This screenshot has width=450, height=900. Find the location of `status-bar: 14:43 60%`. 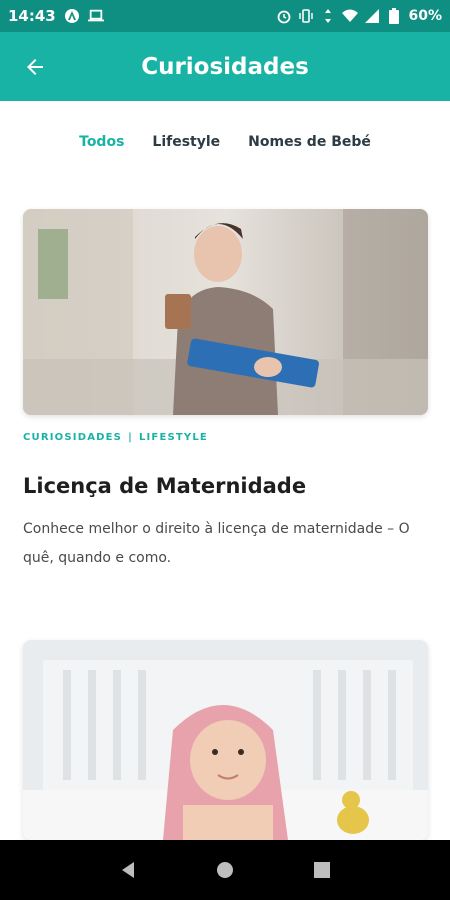

status-bar: 14:43 60% is located at coordinates (225, 16).